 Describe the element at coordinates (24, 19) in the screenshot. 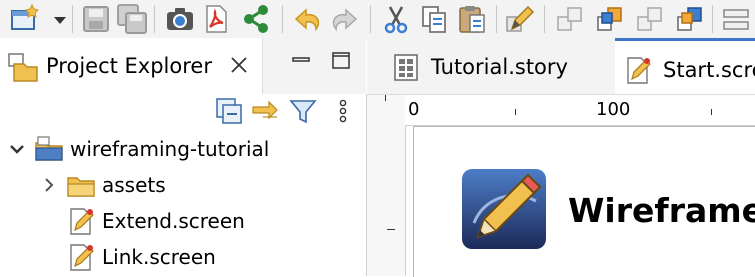

I see `new-icon` at that location.